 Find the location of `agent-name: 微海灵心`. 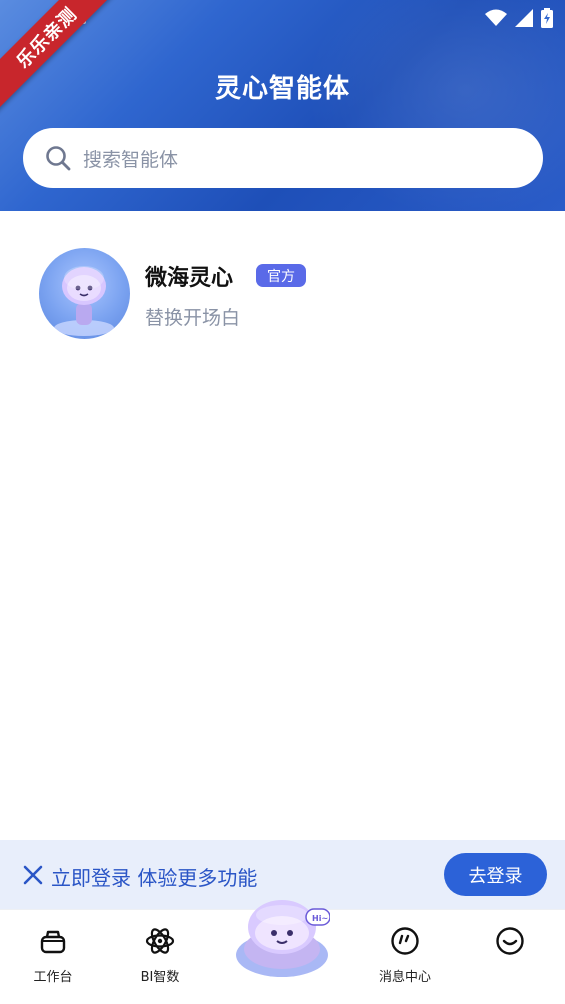

agent-name: 微海灵心 is located at coordinates (189, 278).